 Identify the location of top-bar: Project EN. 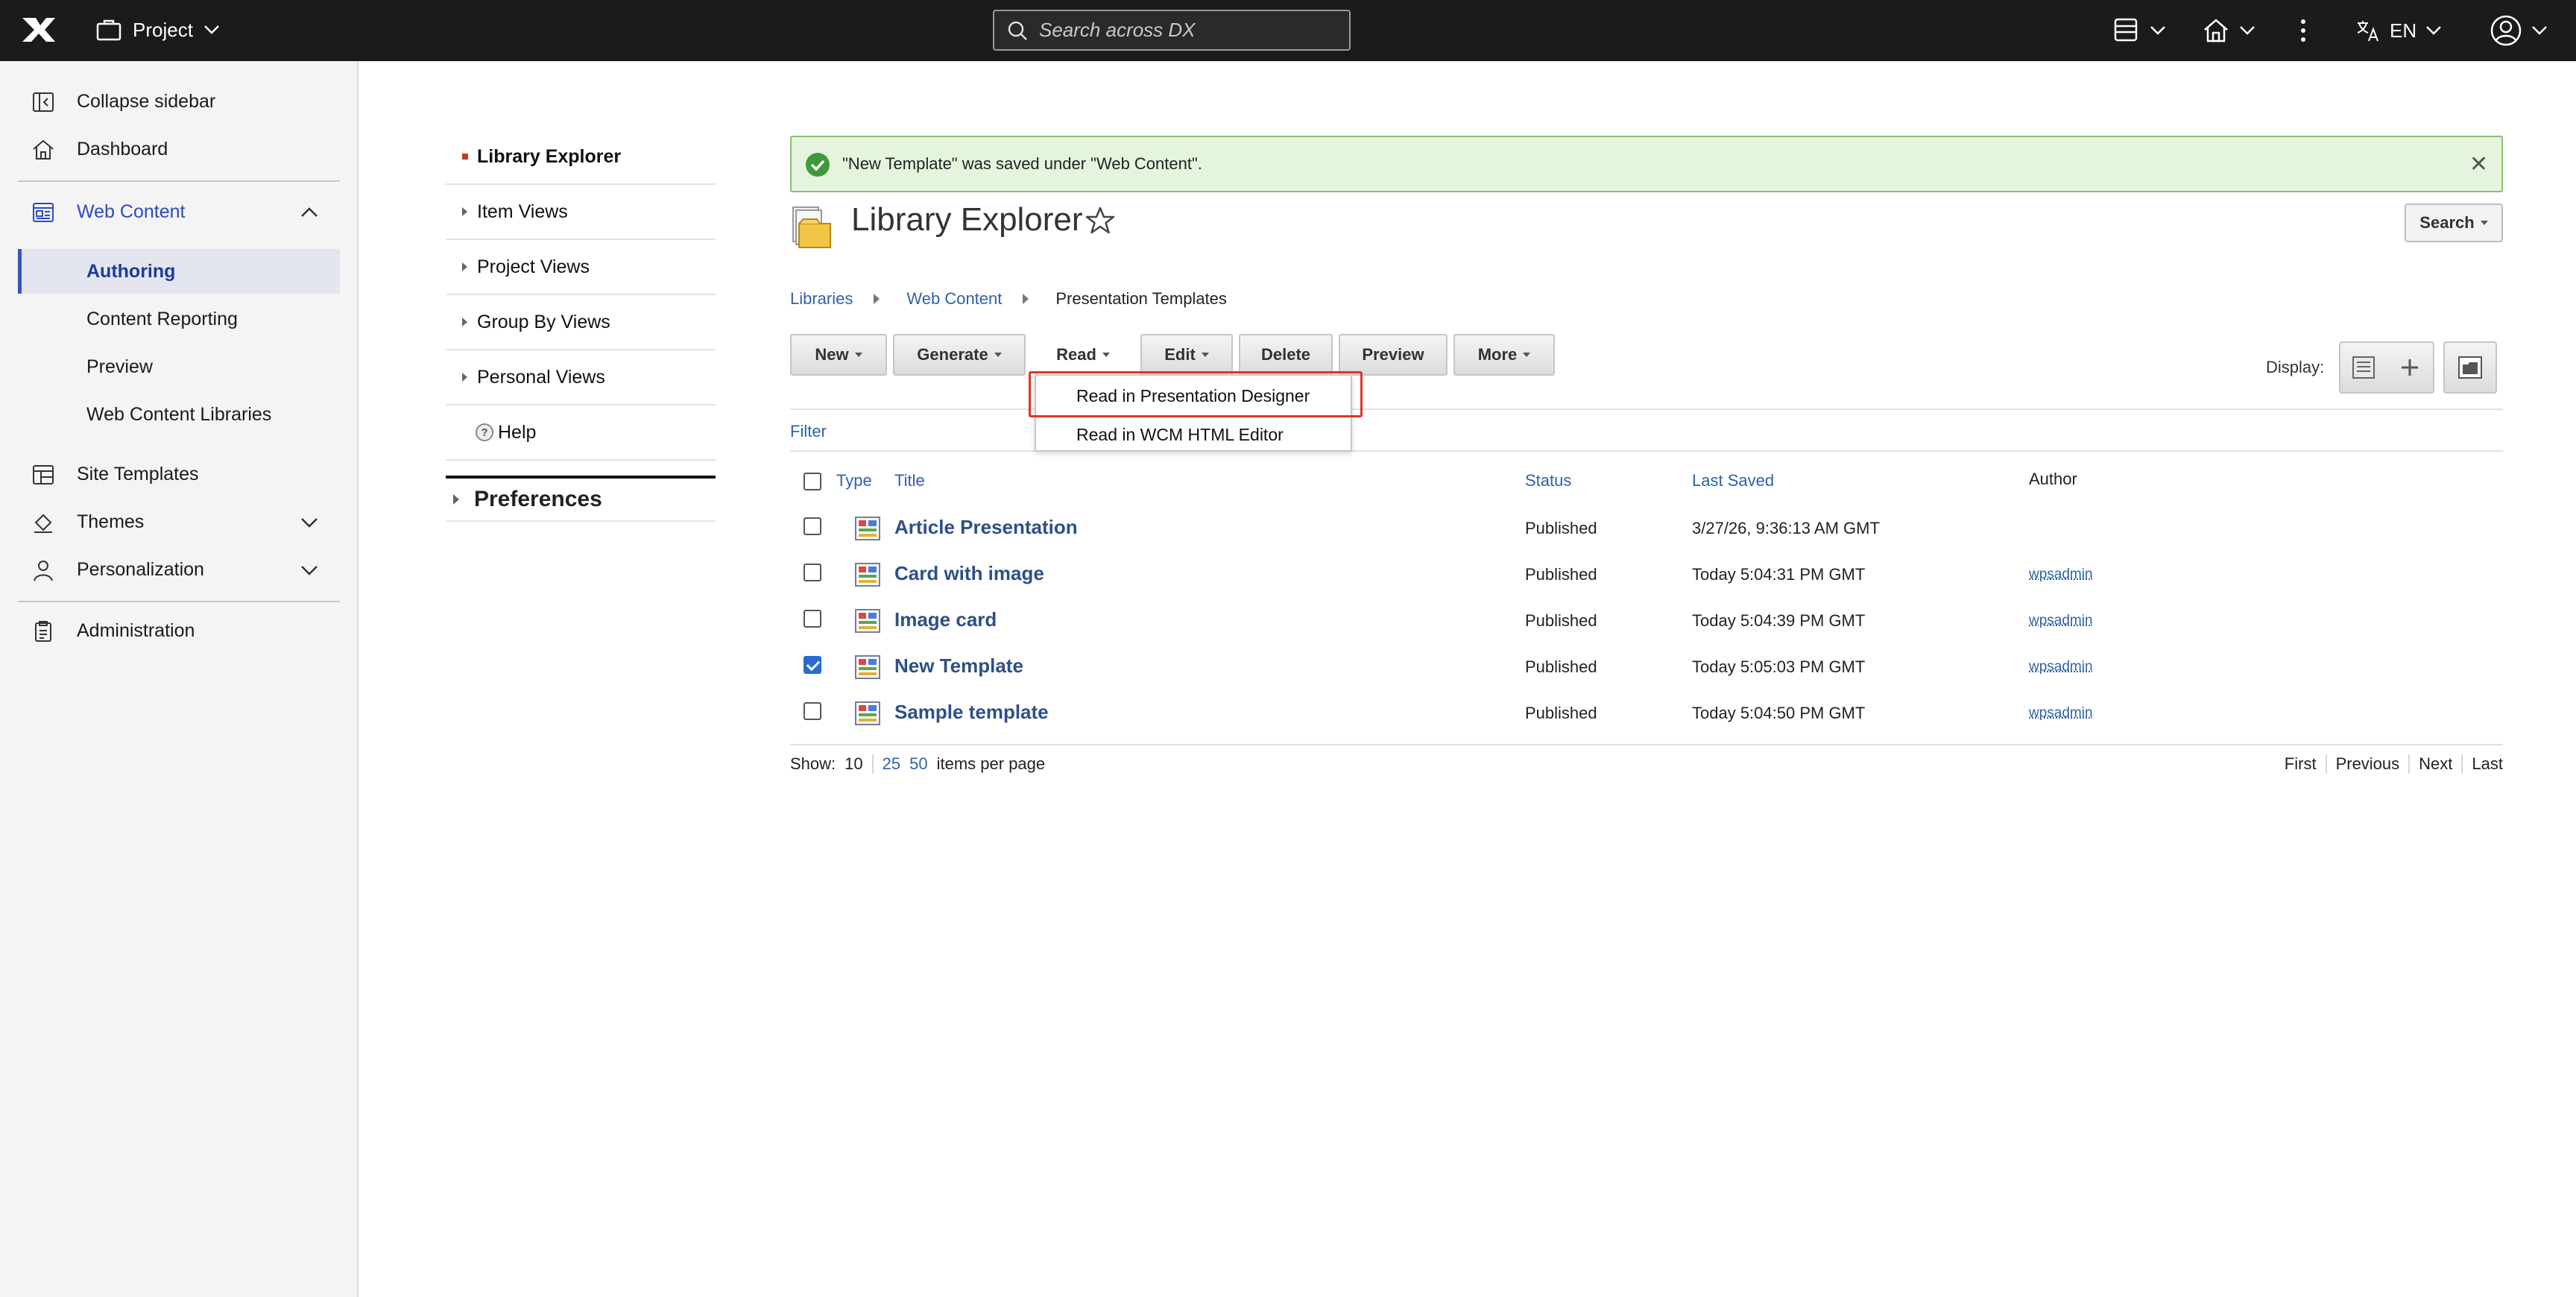
(1288, 31).